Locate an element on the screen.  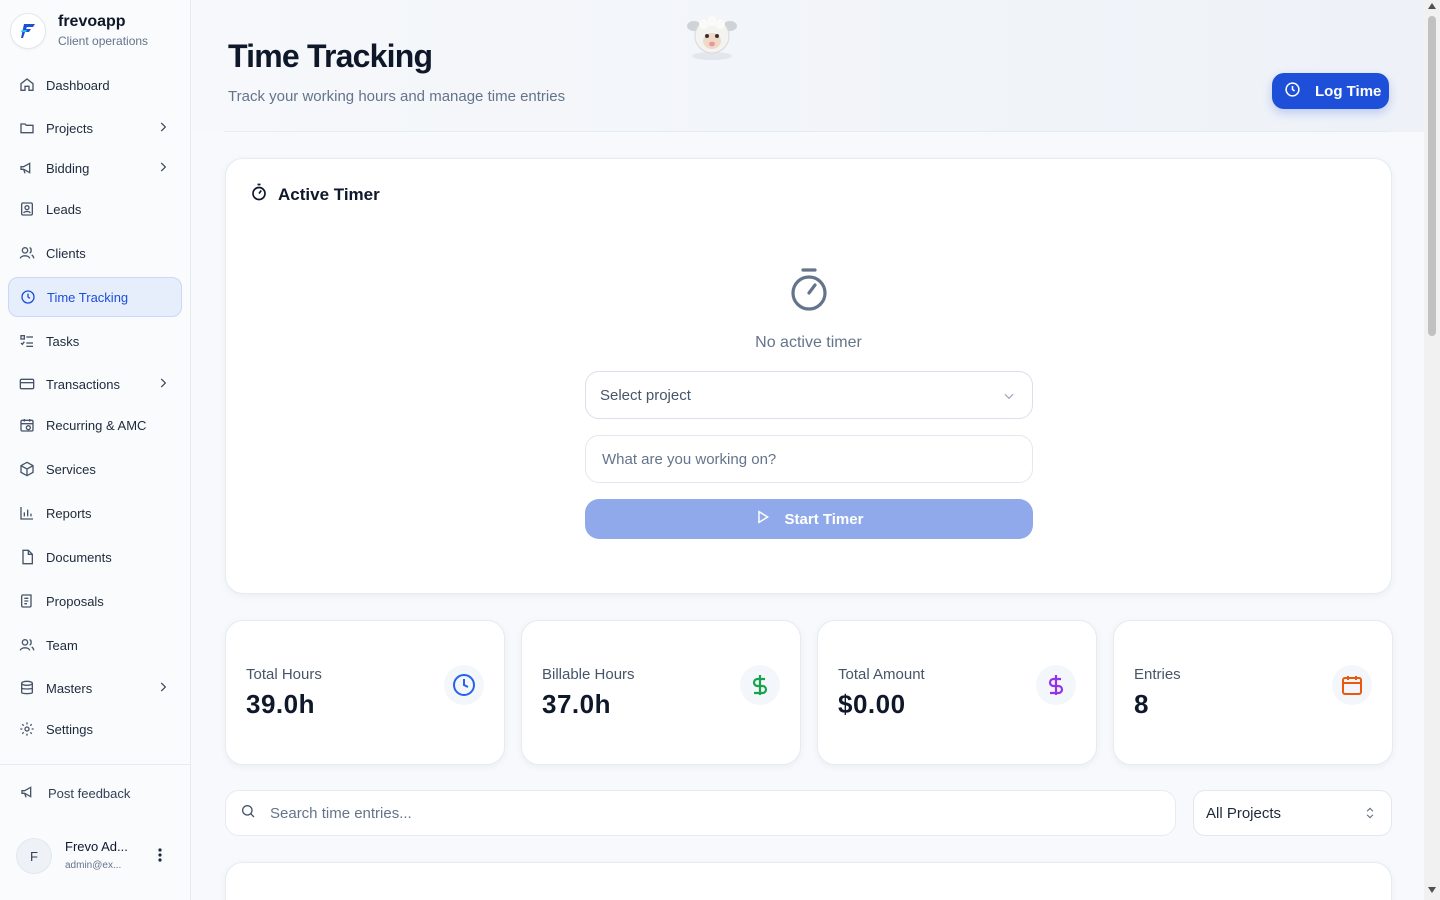
stat-label: Entries is located at coordinates (1157, 674).